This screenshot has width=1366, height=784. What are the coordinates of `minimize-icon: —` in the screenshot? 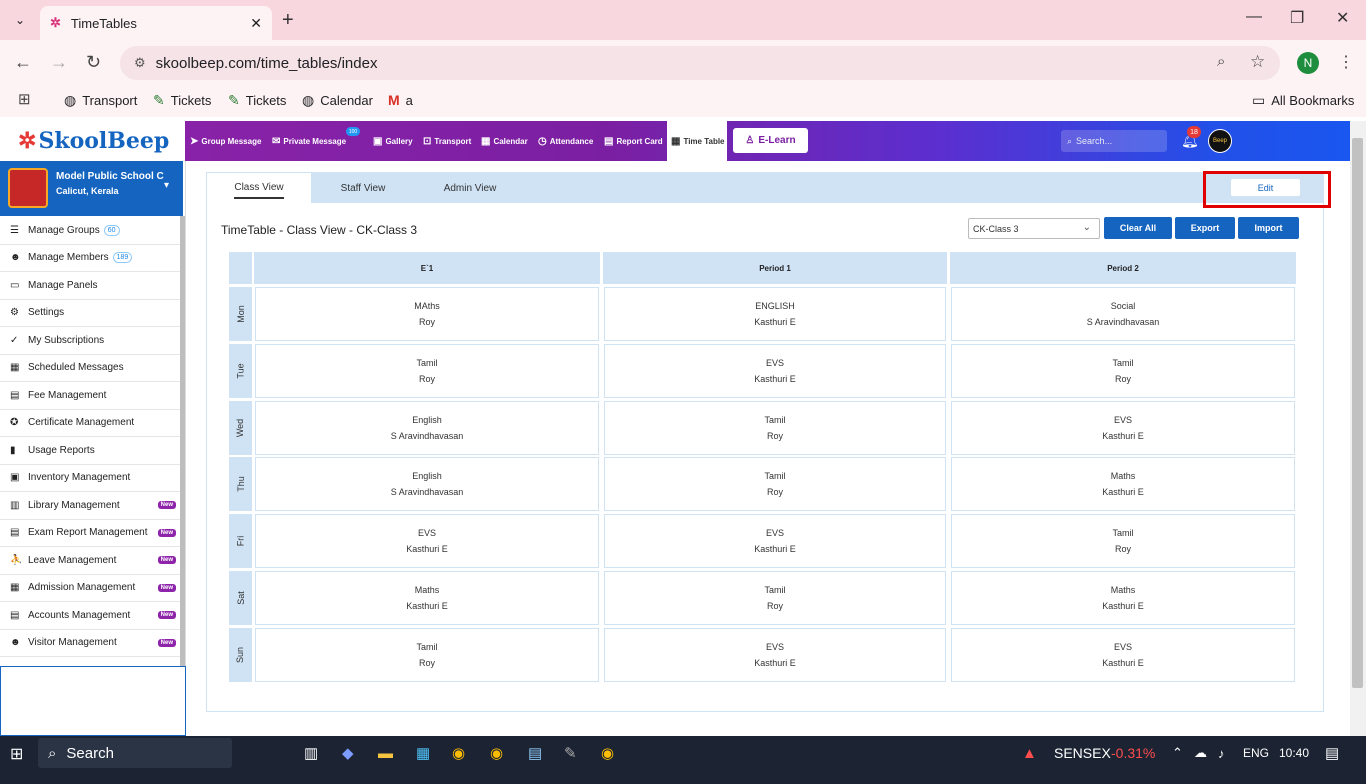 It's located at (1254, 17).